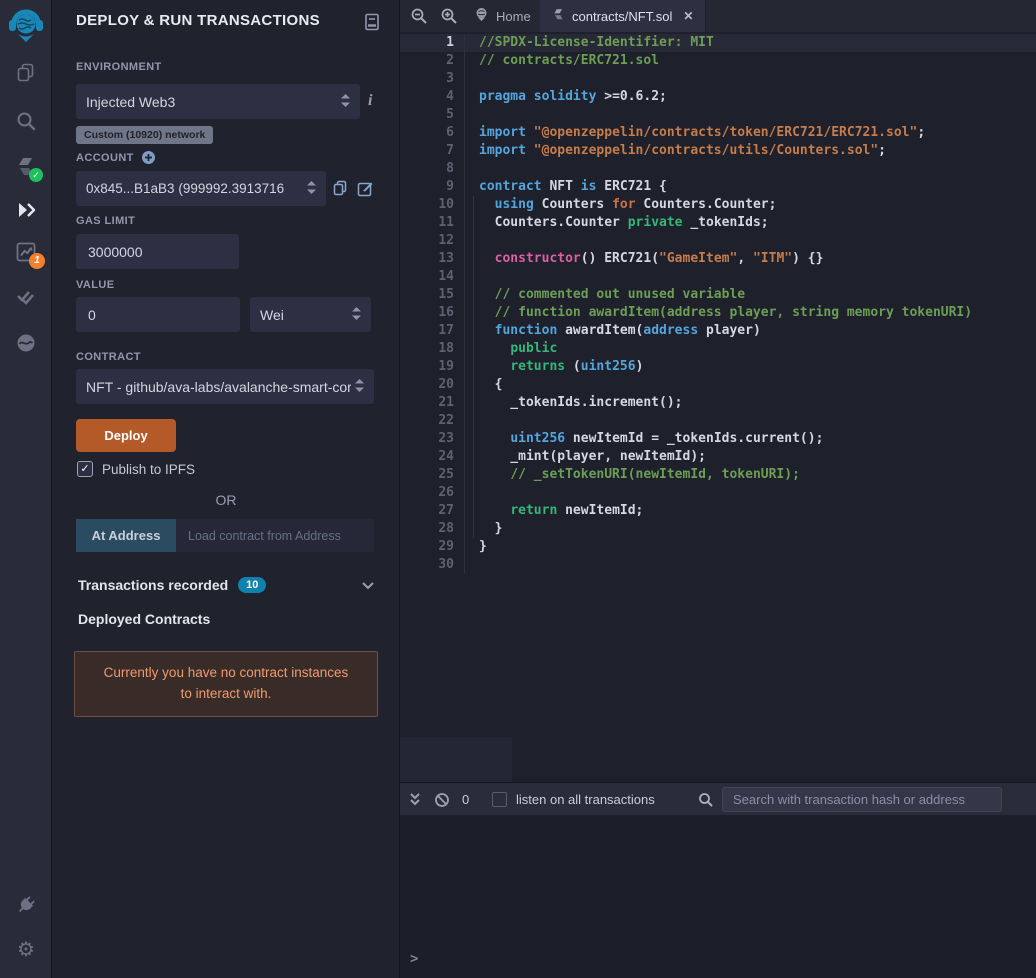  What do you see at coordinates (688, 16) in the screenshot?
I see `close-tab-icon: ✕` at bounding box center [688, 16].